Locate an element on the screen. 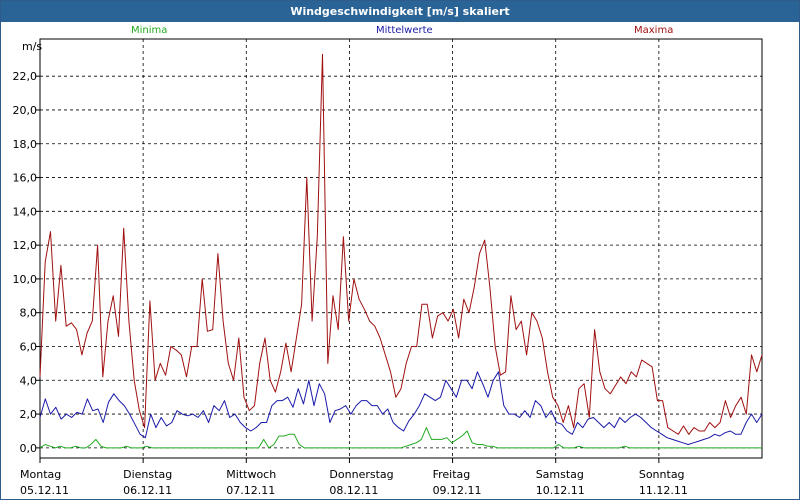 This screenshot has height=500, width=800. y-tick-label: 18,0 is located at coordinates (25, 144).